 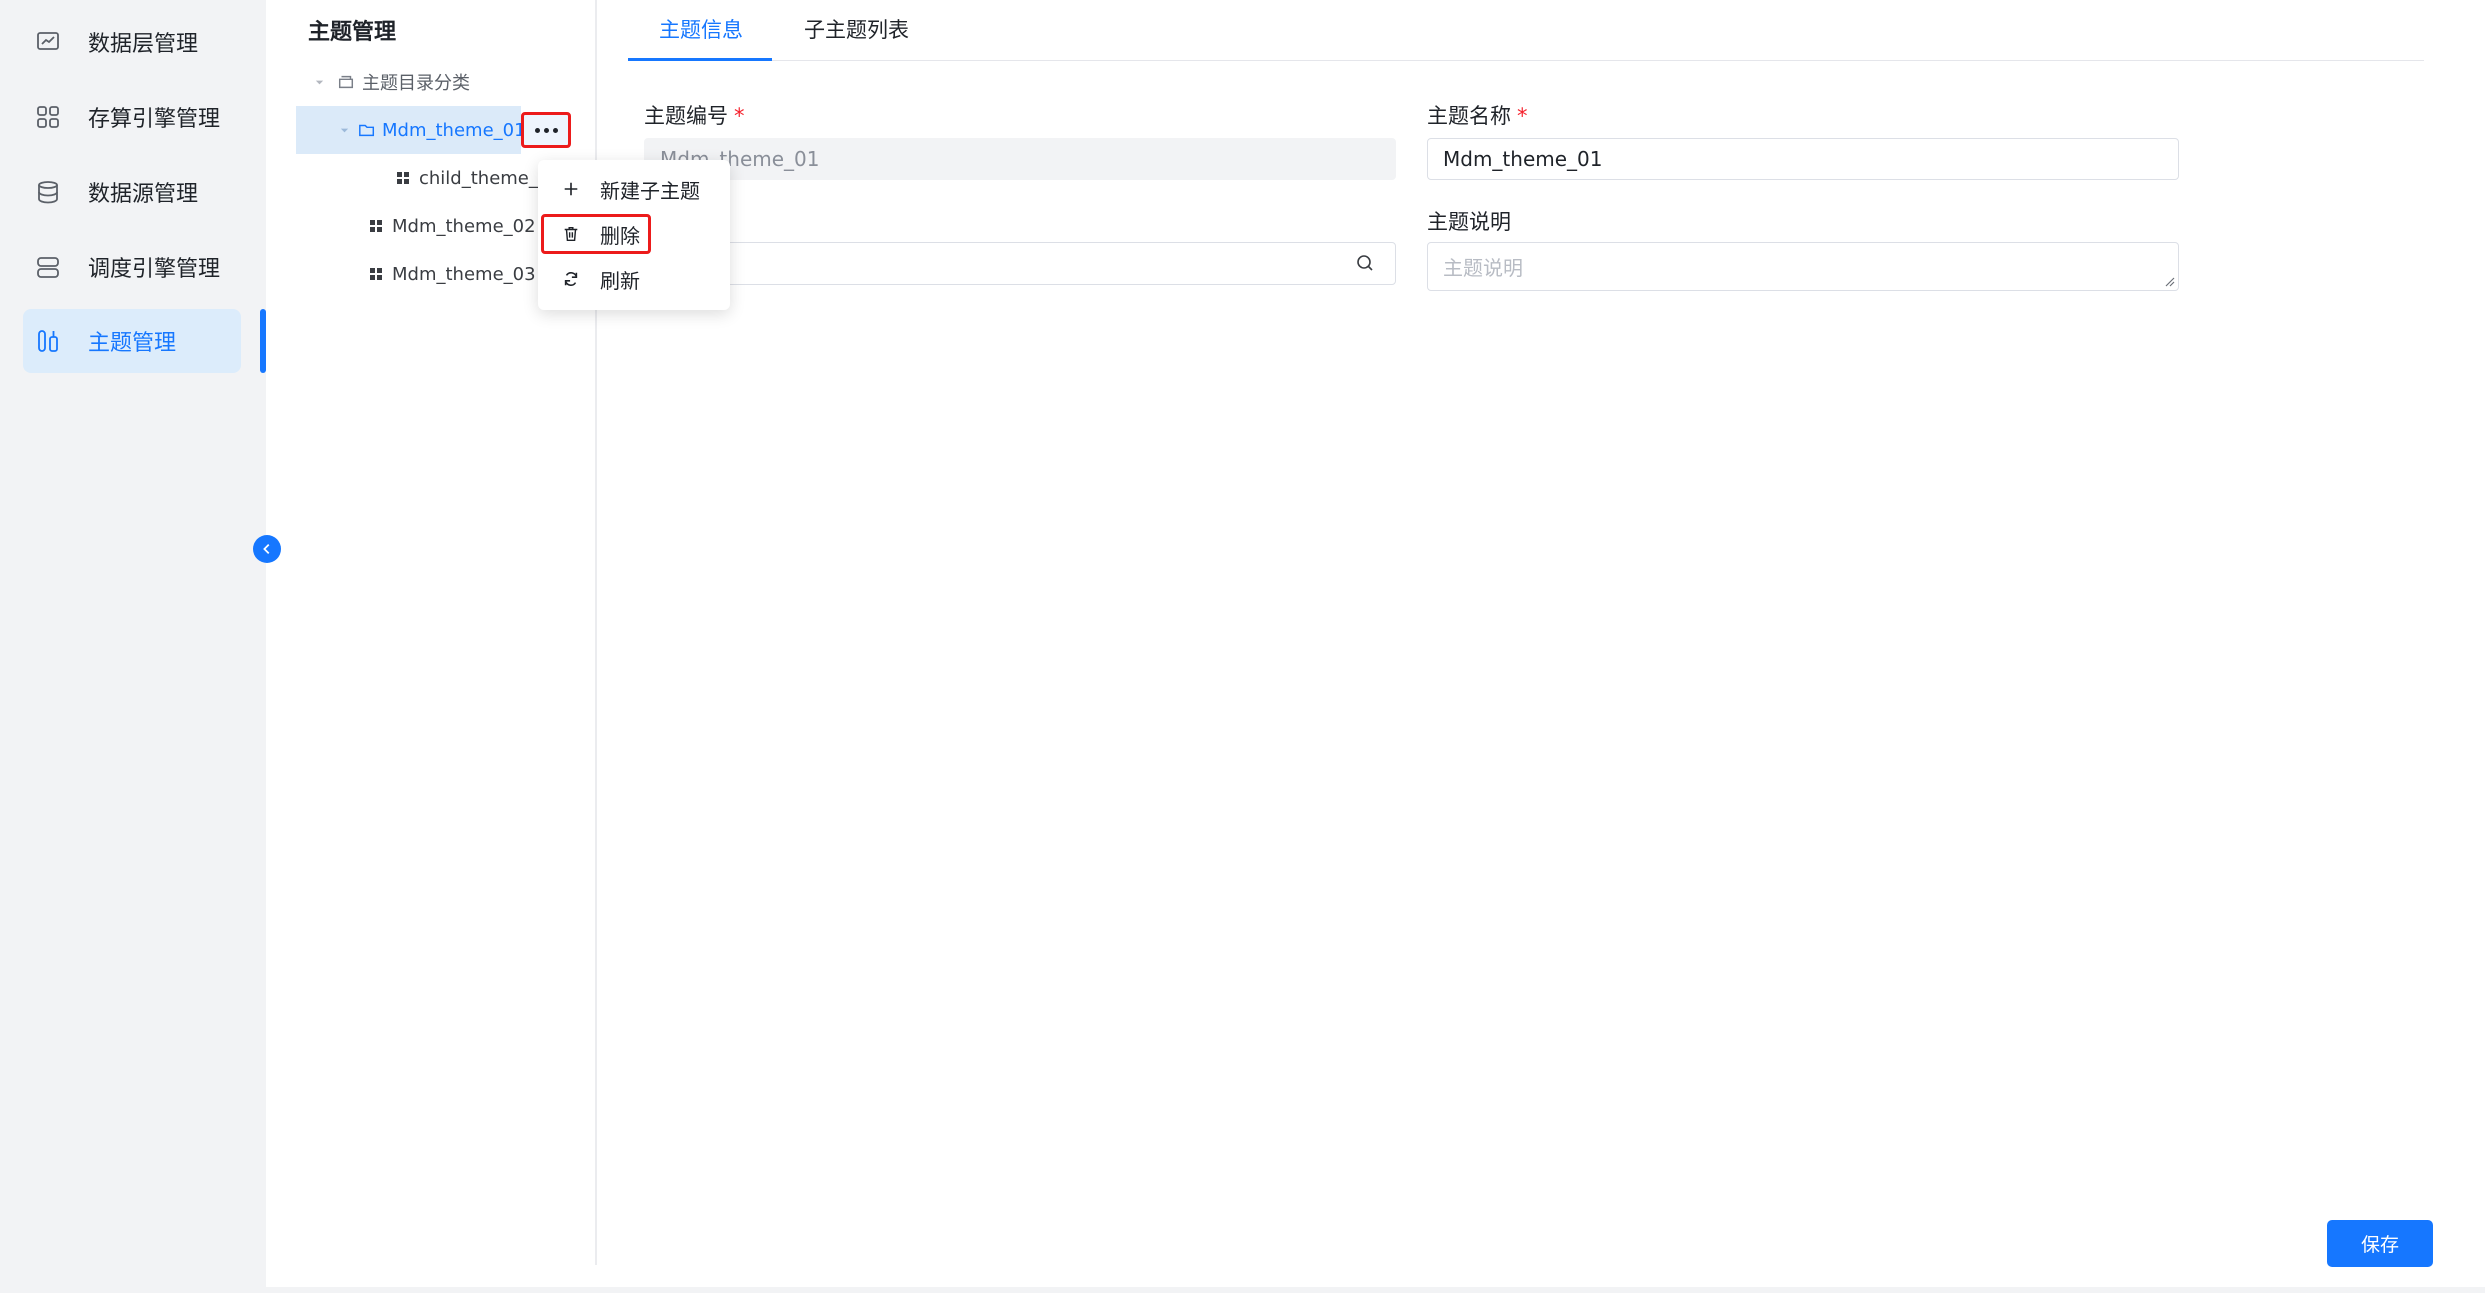 I want to click on nav-item-theme: 主题管理, so click(x=132, y=341).